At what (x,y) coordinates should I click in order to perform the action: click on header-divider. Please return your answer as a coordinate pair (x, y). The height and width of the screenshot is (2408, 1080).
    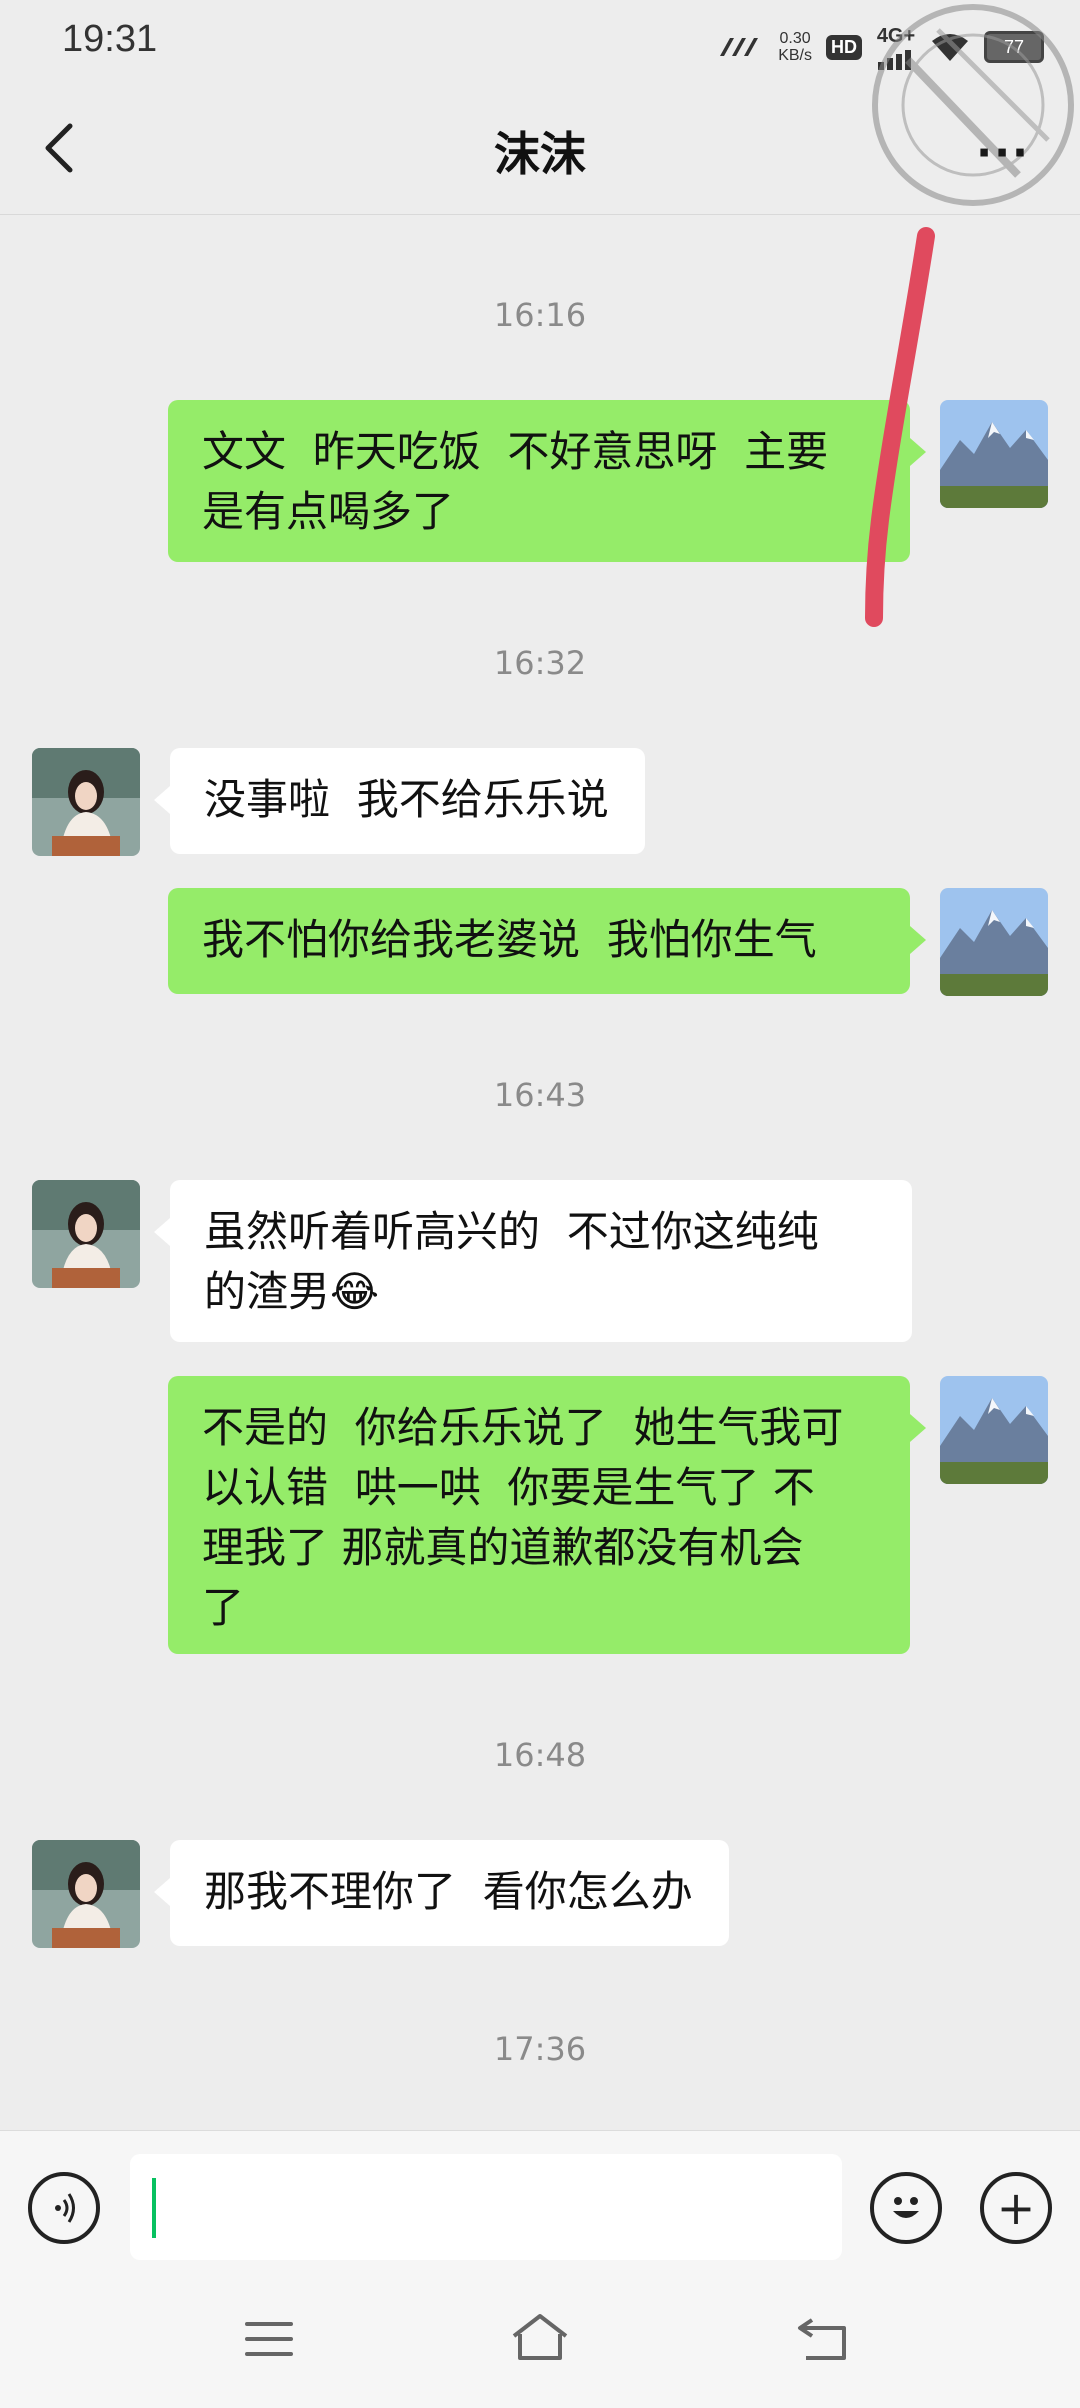
    Looking at the image, I should click on (540, 214).